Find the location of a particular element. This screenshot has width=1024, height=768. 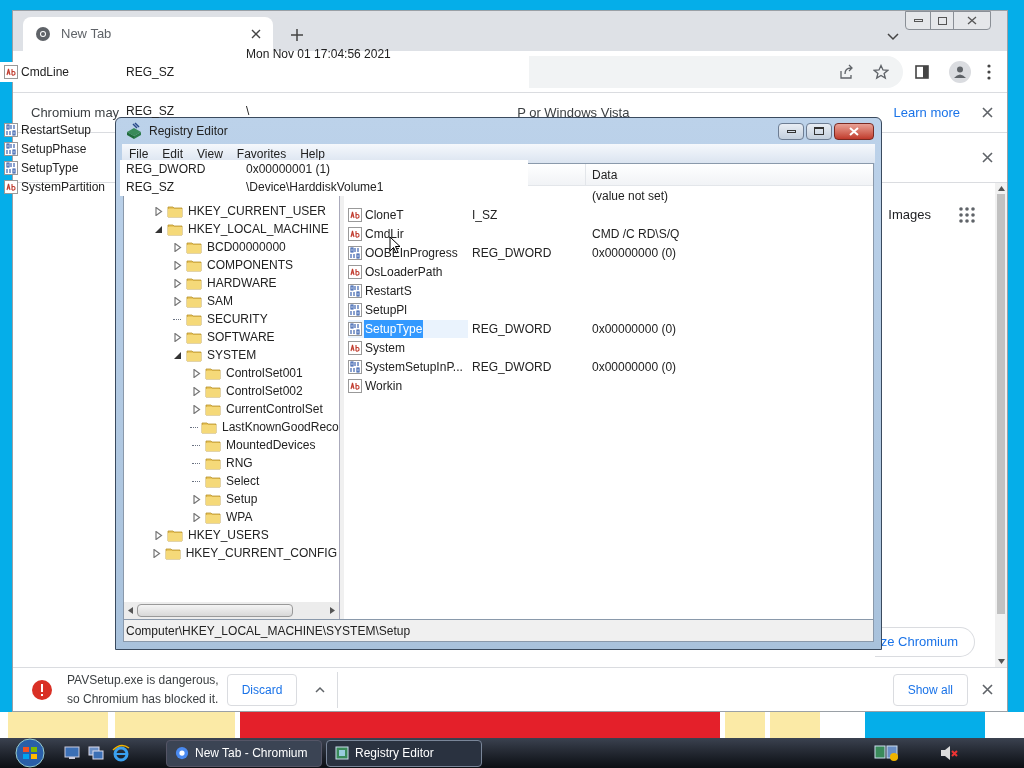

minimize-button is located at coordinates (791, 131).